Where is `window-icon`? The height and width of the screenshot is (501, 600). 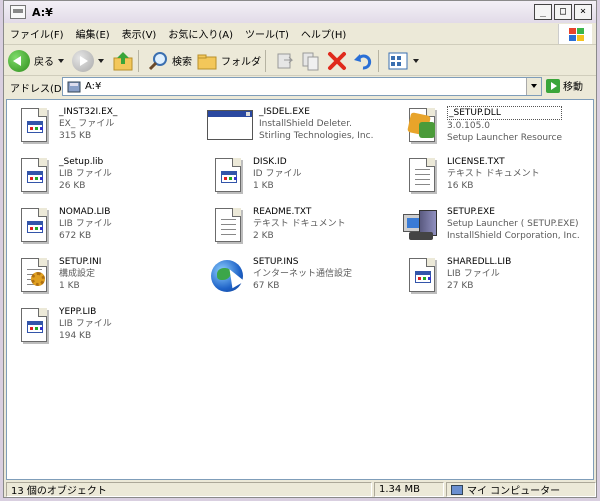 window-icon is located at coordinates (18, 12).